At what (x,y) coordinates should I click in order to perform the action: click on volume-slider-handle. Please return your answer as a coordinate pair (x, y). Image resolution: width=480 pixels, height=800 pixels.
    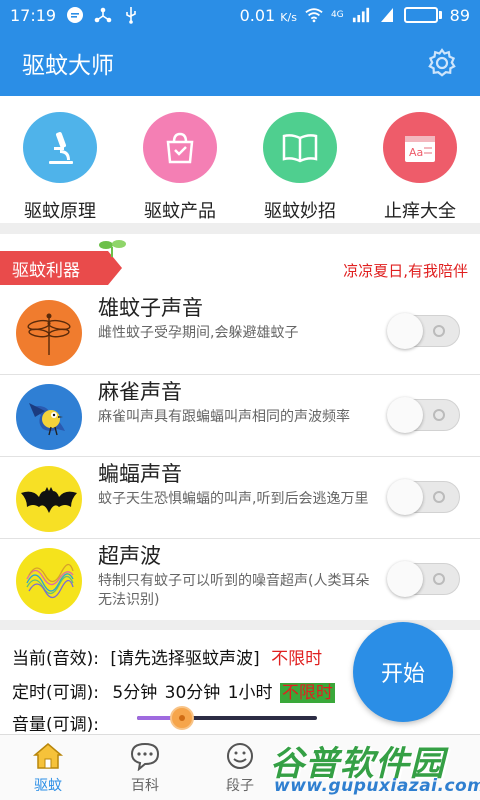
    Looking at the image, I should click on (182, 718).